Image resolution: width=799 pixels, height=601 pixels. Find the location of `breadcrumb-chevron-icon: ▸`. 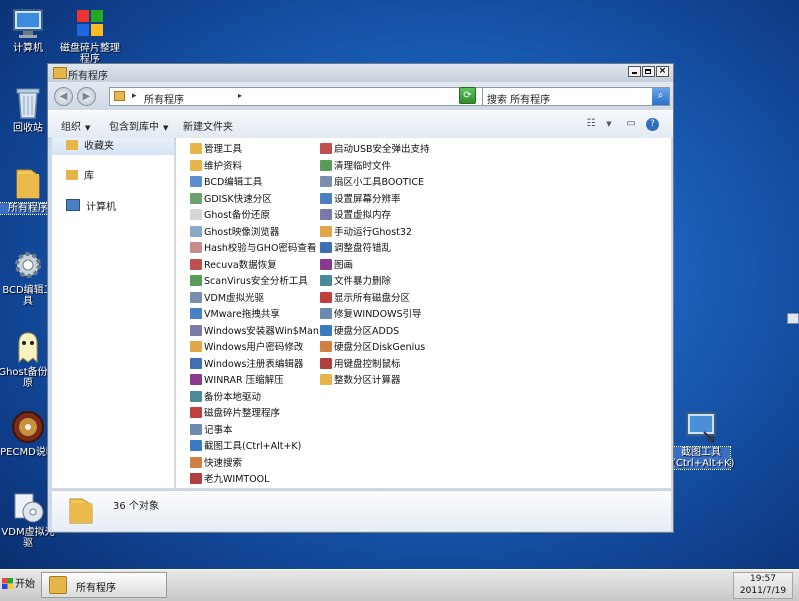

breadcrumb-chevron-icon: ▸ is located at coordinates (240, 95).